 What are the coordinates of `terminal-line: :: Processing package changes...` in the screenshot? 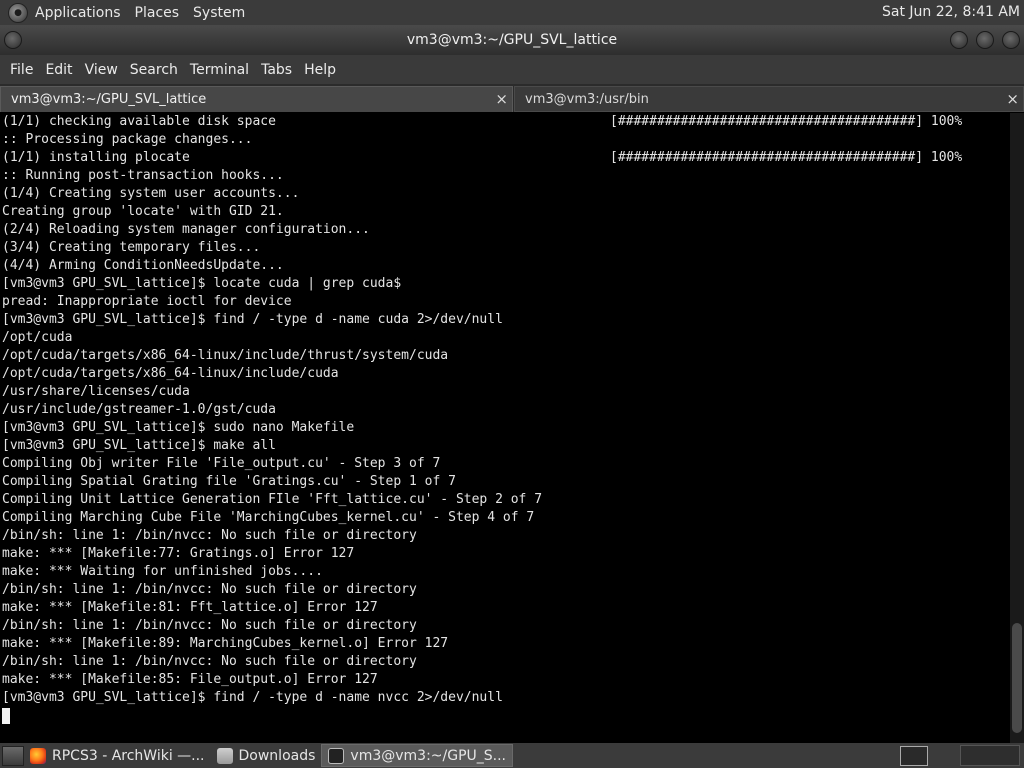 It's located at (505, 140).